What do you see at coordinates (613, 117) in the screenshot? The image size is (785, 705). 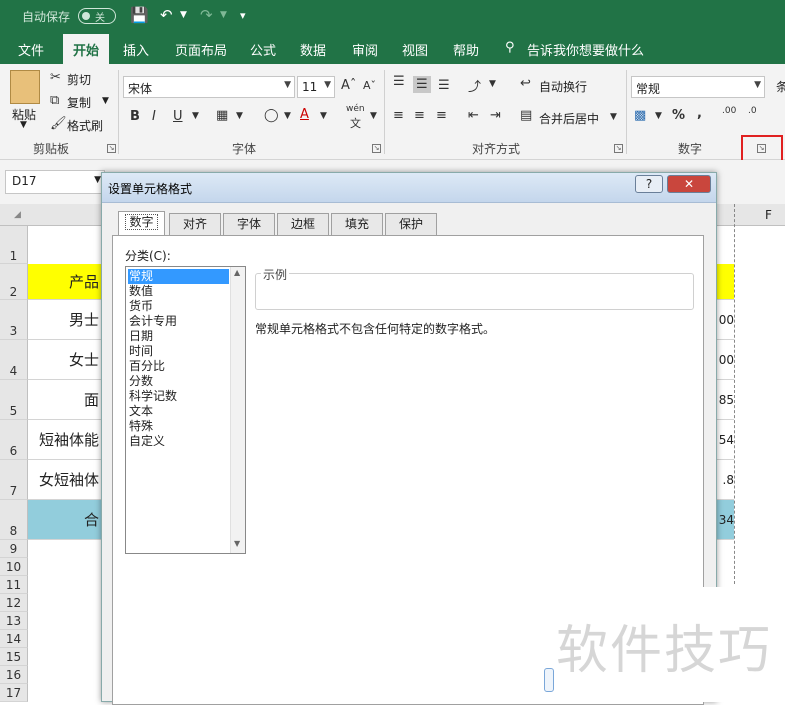 I see `merge-dropdown-icon: ▼` at bounding box center [613, 117].